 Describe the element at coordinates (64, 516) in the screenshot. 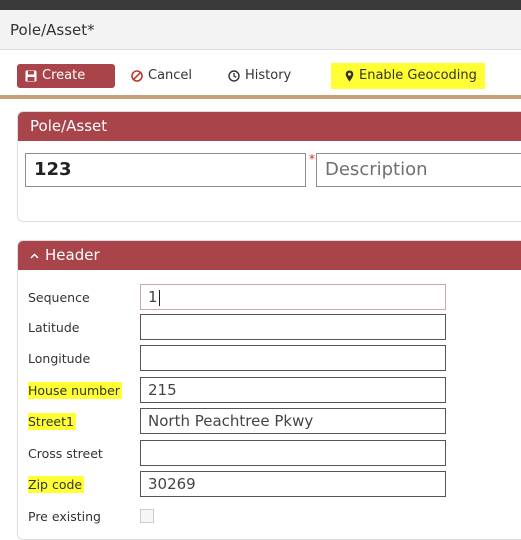

I see `pre-existing-label: Pre existing` at that location.